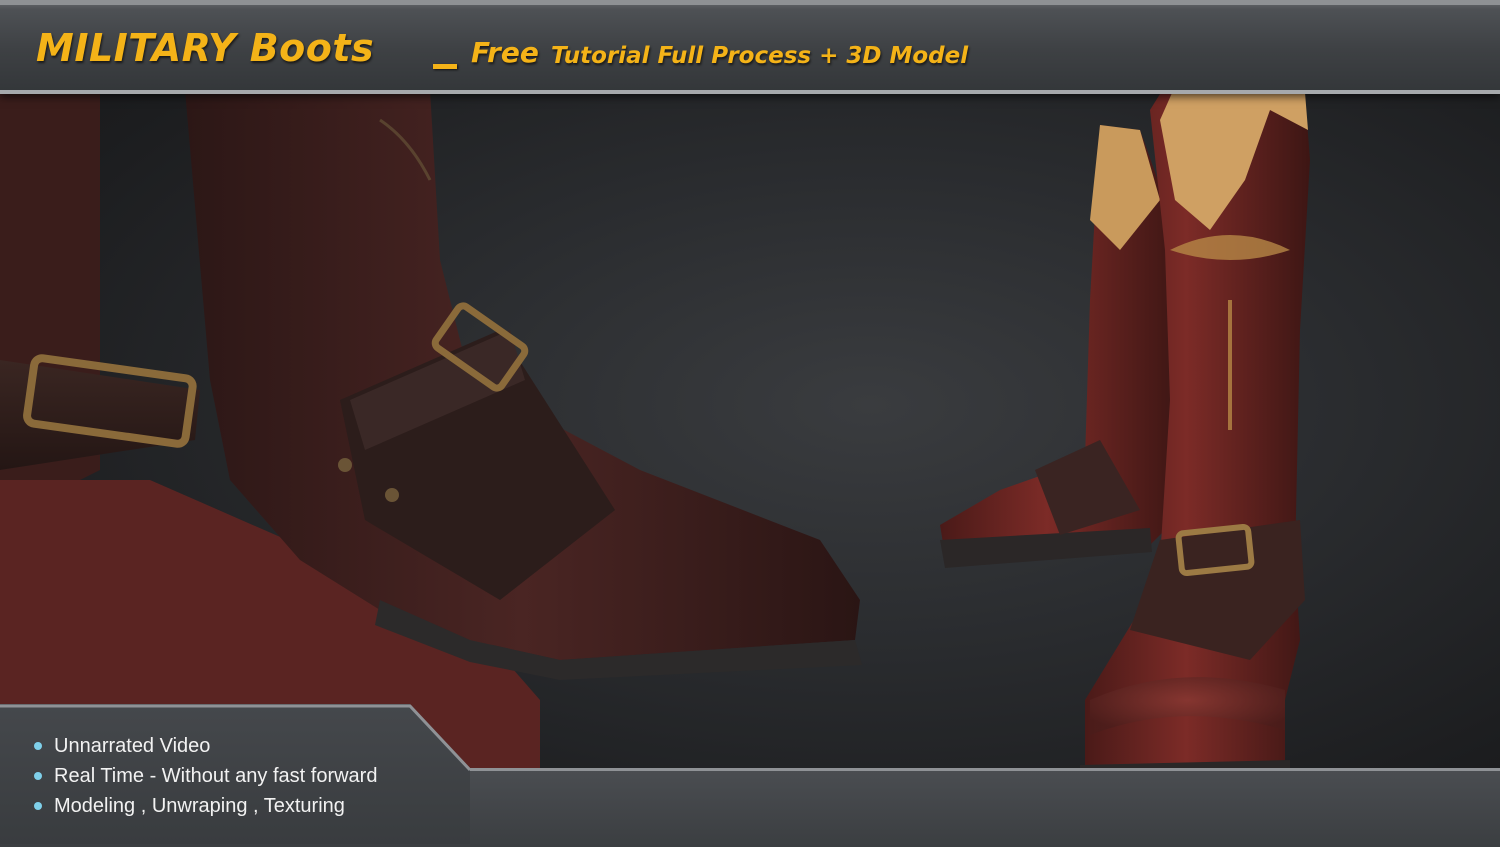 The width and height of the screenshot is (1500, 847). Describe the element at coordinates (199, 805) in the screenshot. I see `feature-text: Modeling , Unwraping , Texturing` at that location.